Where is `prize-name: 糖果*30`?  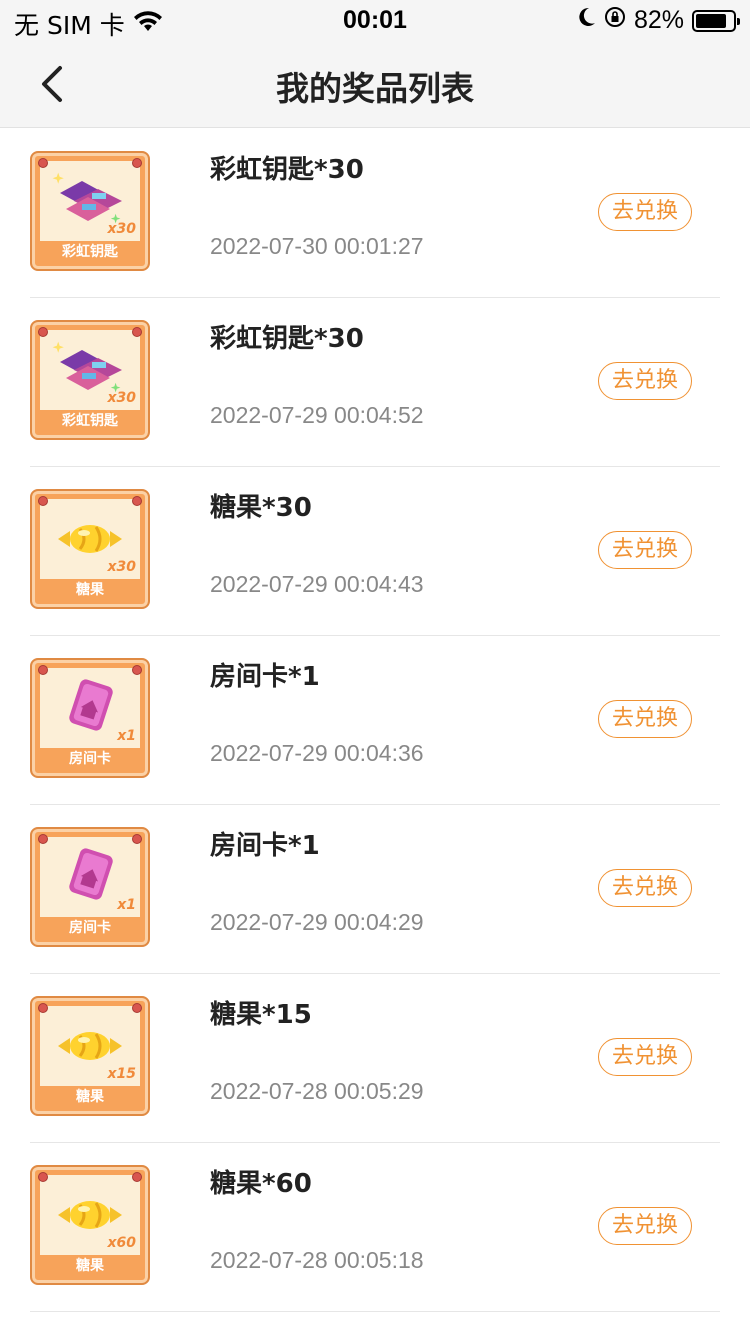
prize-name: 糖果*30 is located at coordinates (261, 508).